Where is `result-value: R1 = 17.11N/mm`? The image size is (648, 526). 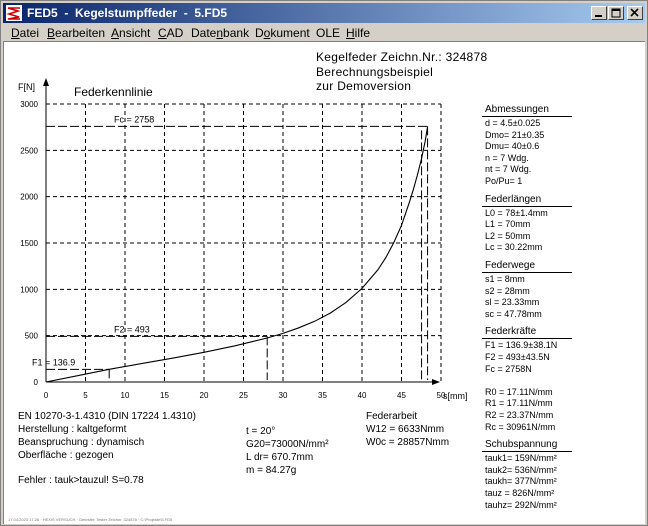 result-value: R1 = 17.11N/mm is located at coordinates (519, 403).